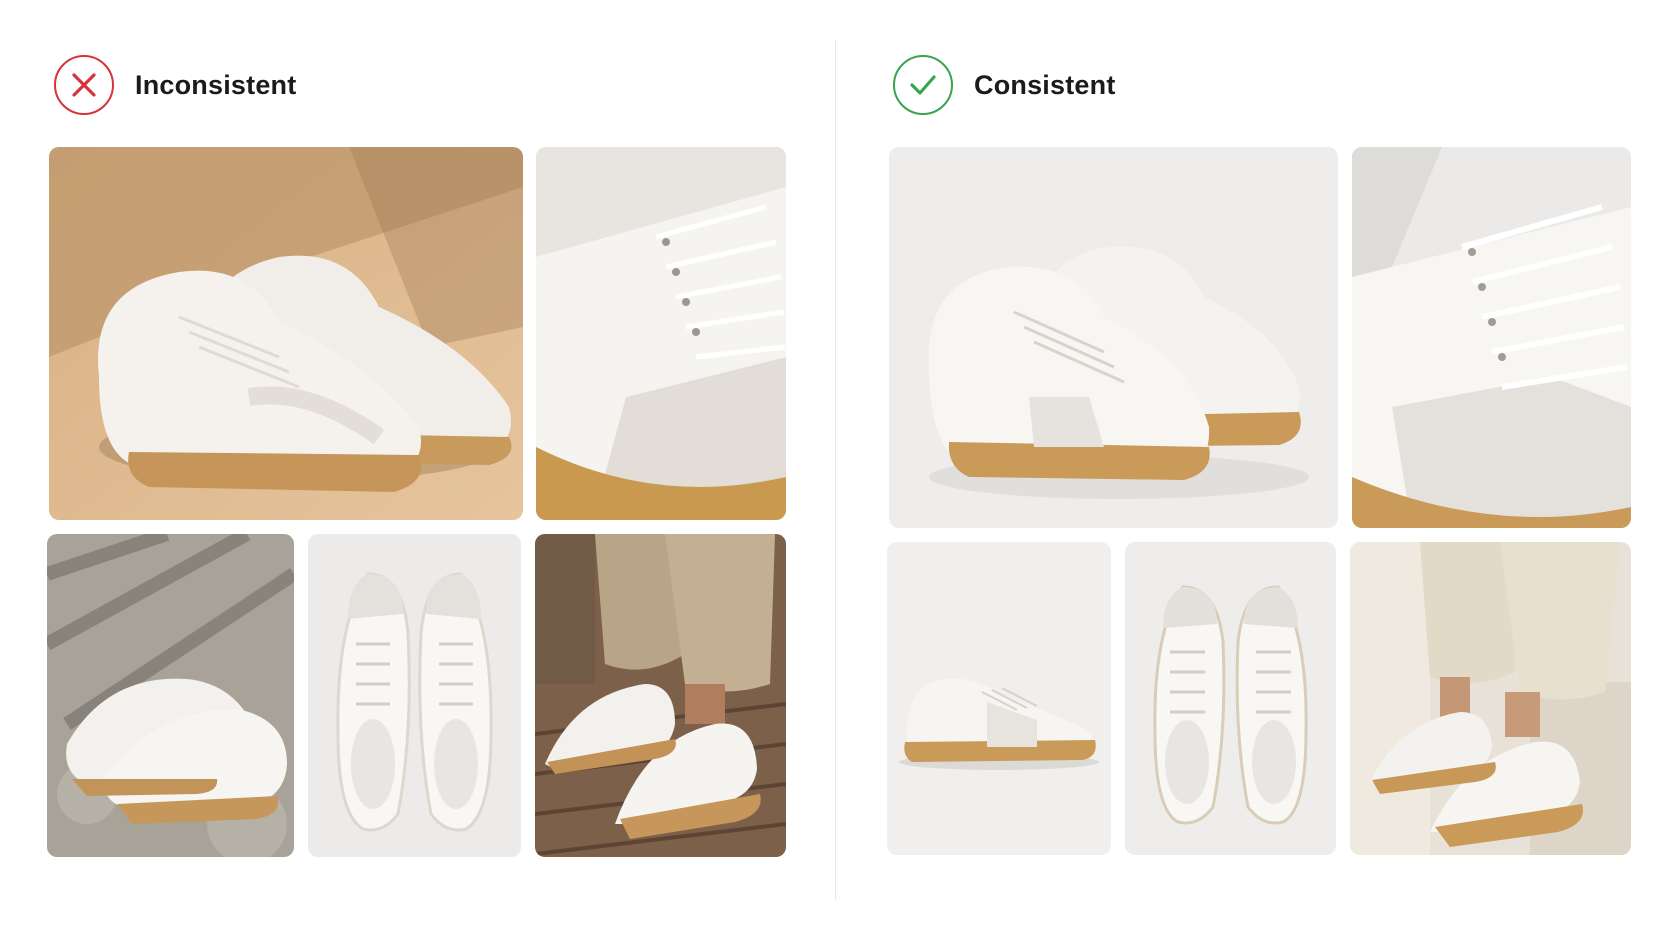 This screenshot has width=1672, height=941. What do you see at coordinates (835, 470) in the screenshot?
I see `panel-divider` at bounding box center [835, 470].